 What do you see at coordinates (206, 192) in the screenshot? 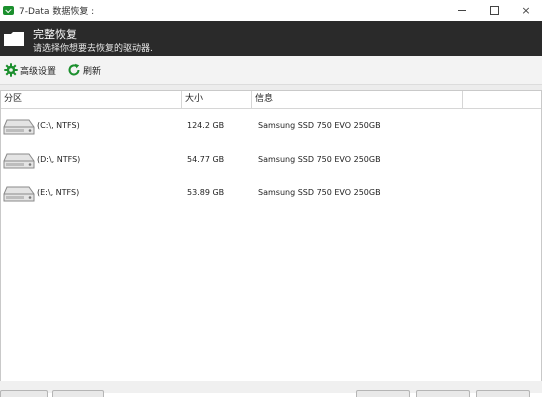
I see `partition-size: 53.89 GB` at bounding box center [206, 192].